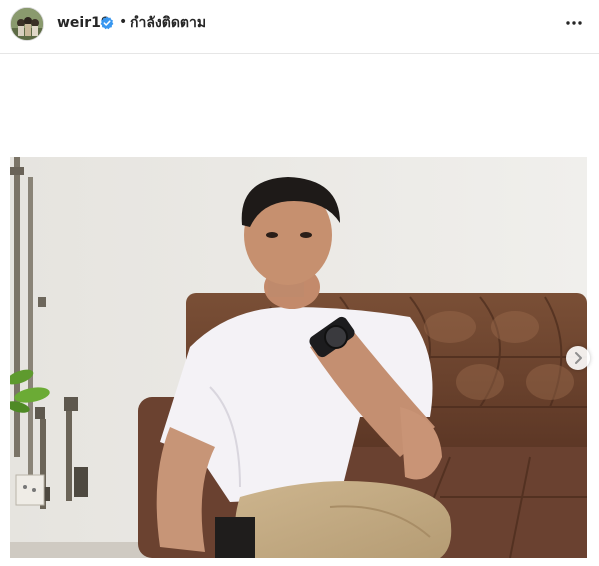  What do you see at coordinates (107, 22) in the screenshot?
I see `verified-badge-icon` at bounding box center [107, 22].